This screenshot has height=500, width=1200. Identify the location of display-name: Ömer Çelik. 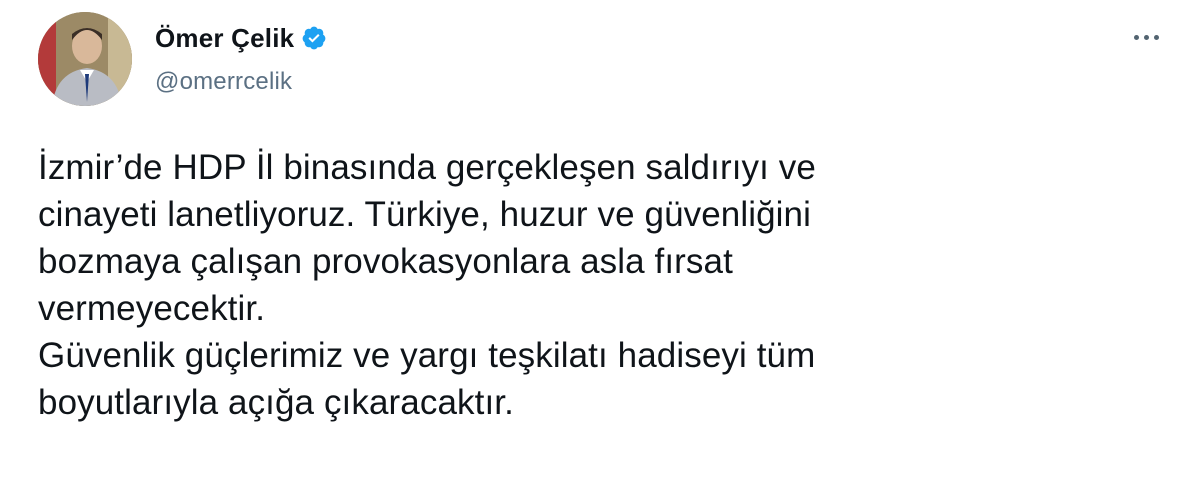
(224, 38).